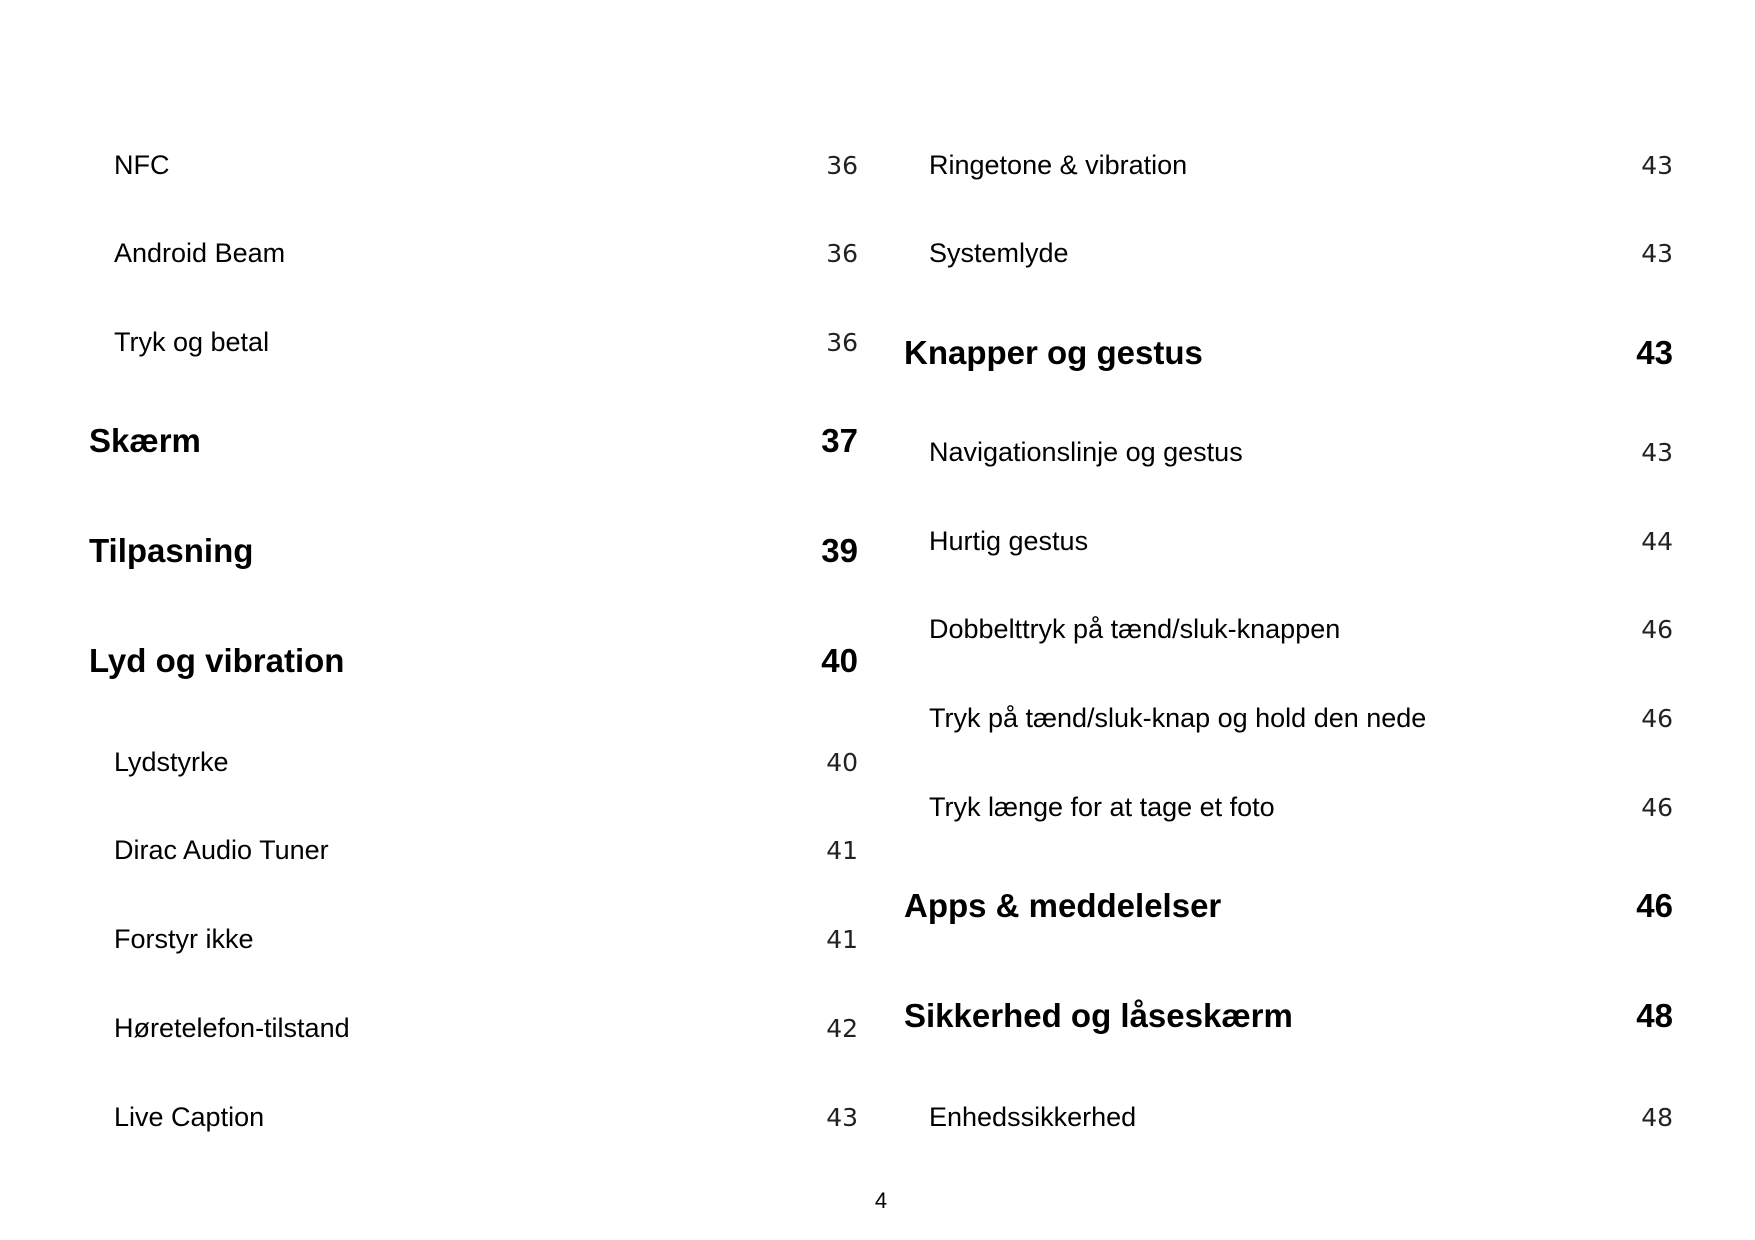 Image resolution: width=1755 pixels, height=1240 pixels. I want to click on toc-entry-title: Ringetone & vibration, so click(1058, 164).